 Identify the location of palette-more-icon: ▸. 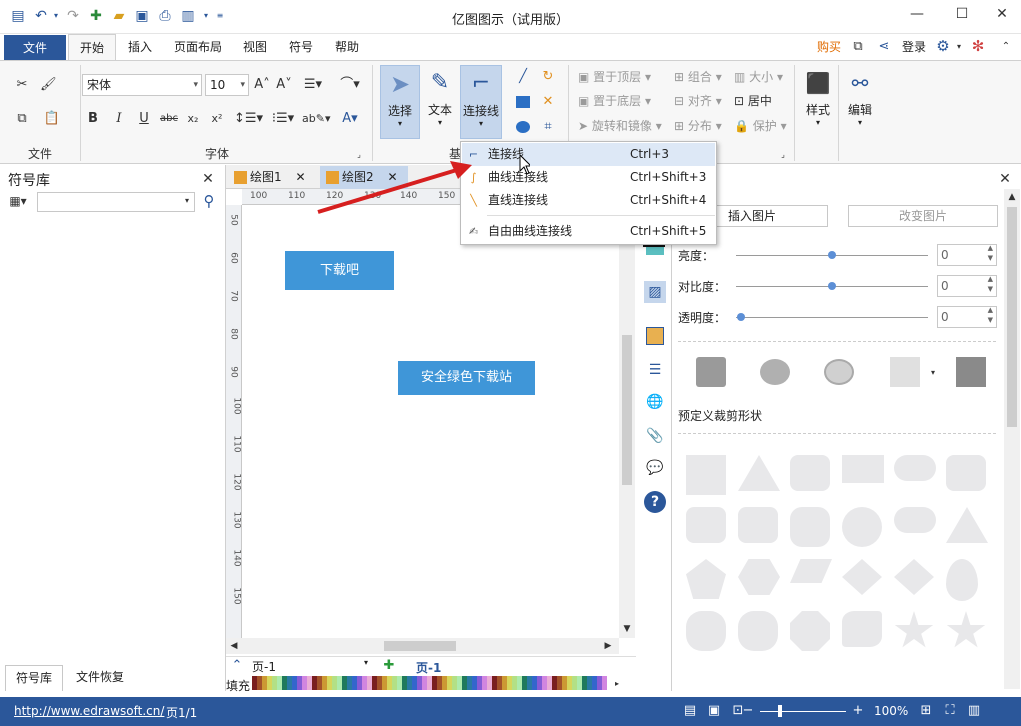
(617, 684).